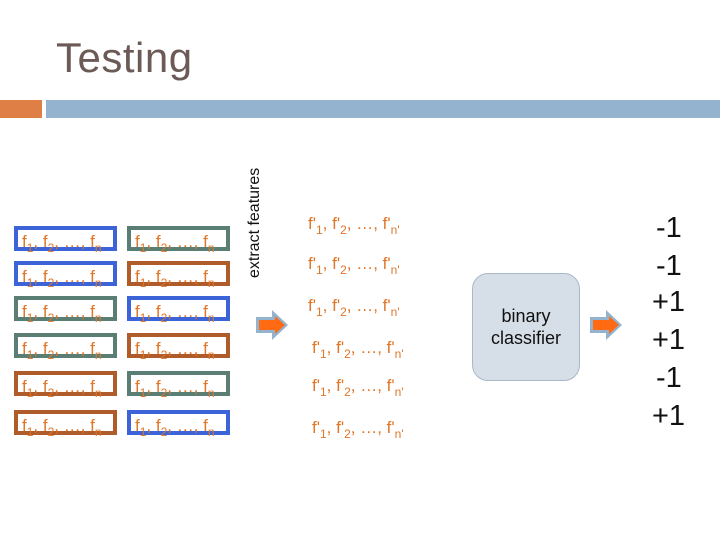 The height and width of the screenshot is (540, 720). Describe the element at coordinates (21, 109) in the screenshot. I see `title-accent-bar` at that location.